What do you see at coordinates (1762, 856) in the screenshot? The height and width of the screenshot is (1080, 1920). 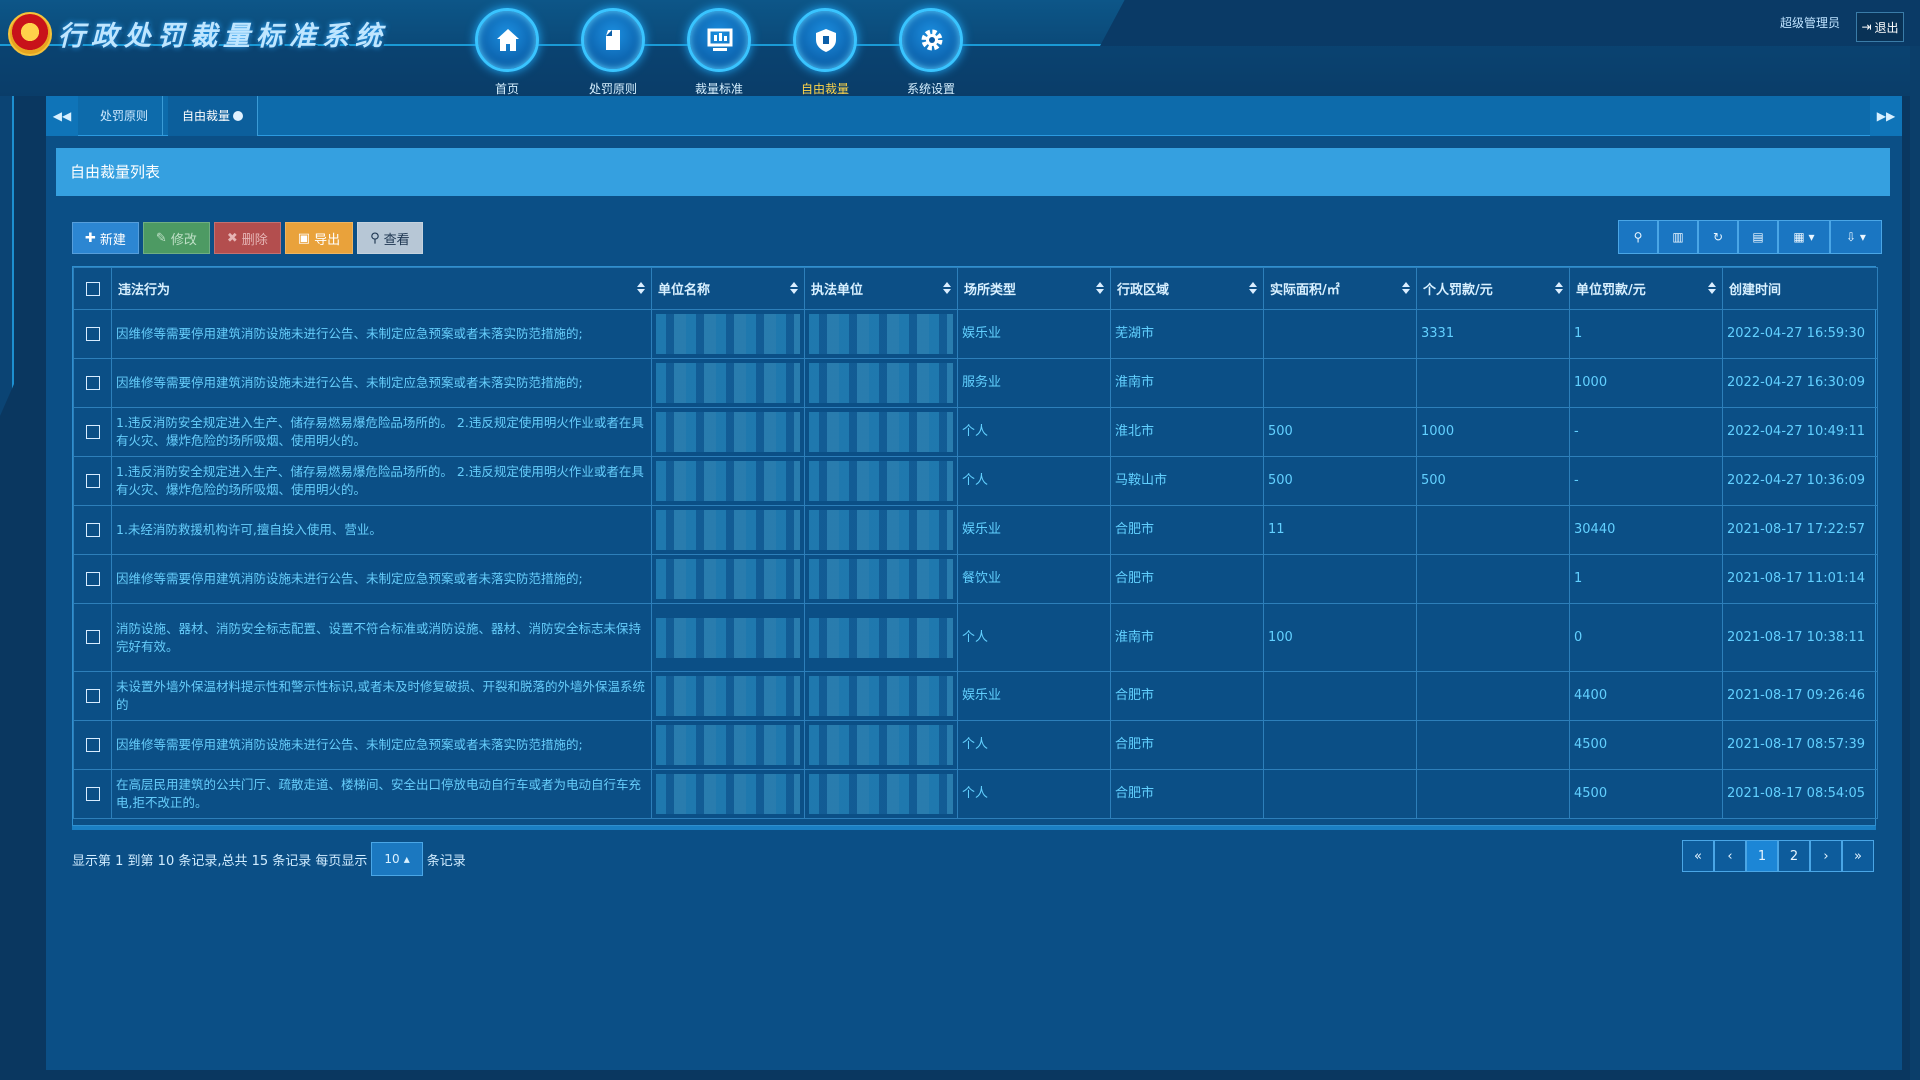 I see `page-button-1: 1` at bounding box center [1762, 856].